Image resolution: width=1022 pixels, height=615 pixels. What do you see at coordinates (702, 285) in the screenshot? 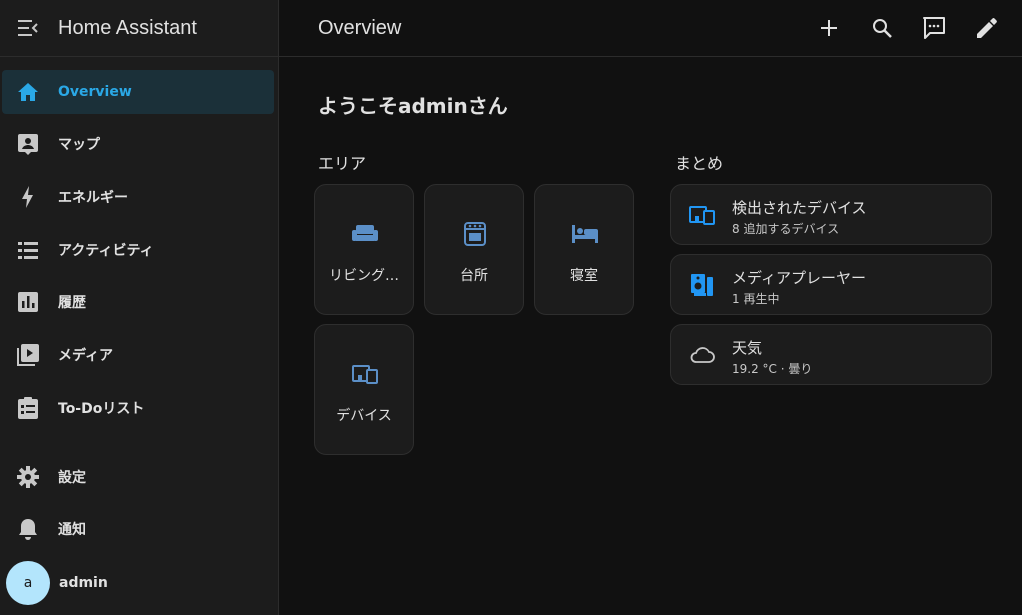
I see `speaker-icon` at bounding box center [702, 285].